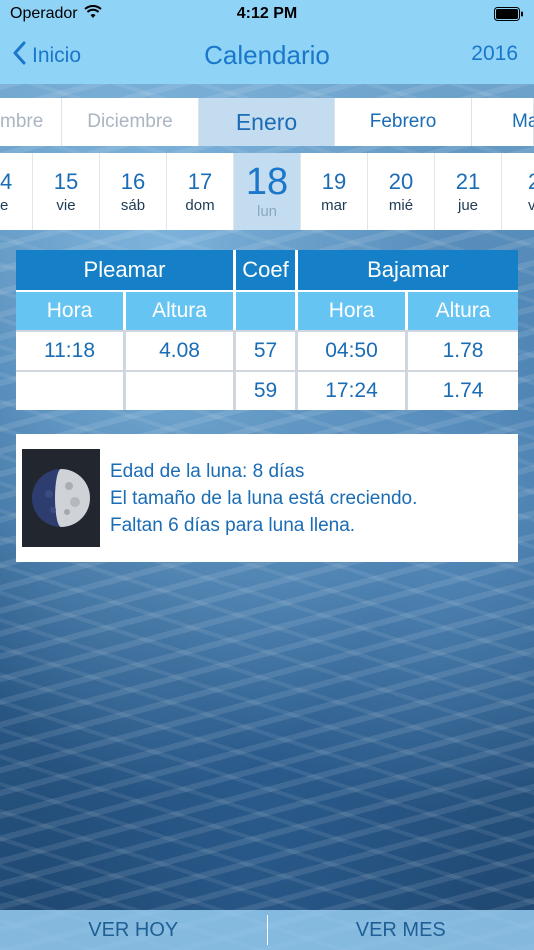  What do you see at coordinates (531, 182) in the screenshot?
I see `day-number: 2` at bounding box center [531, 182].